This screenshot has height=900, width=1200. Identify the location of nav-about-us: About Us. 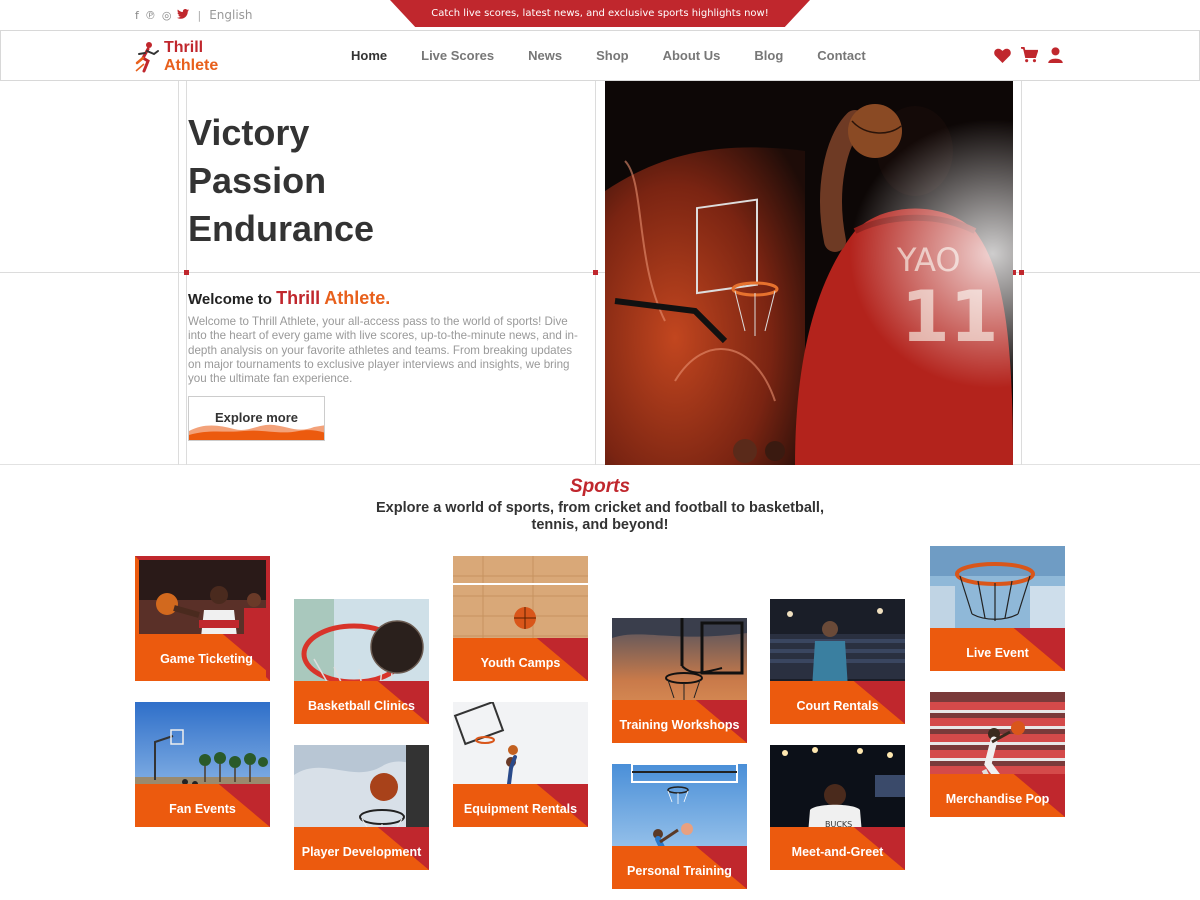
(692, 55).